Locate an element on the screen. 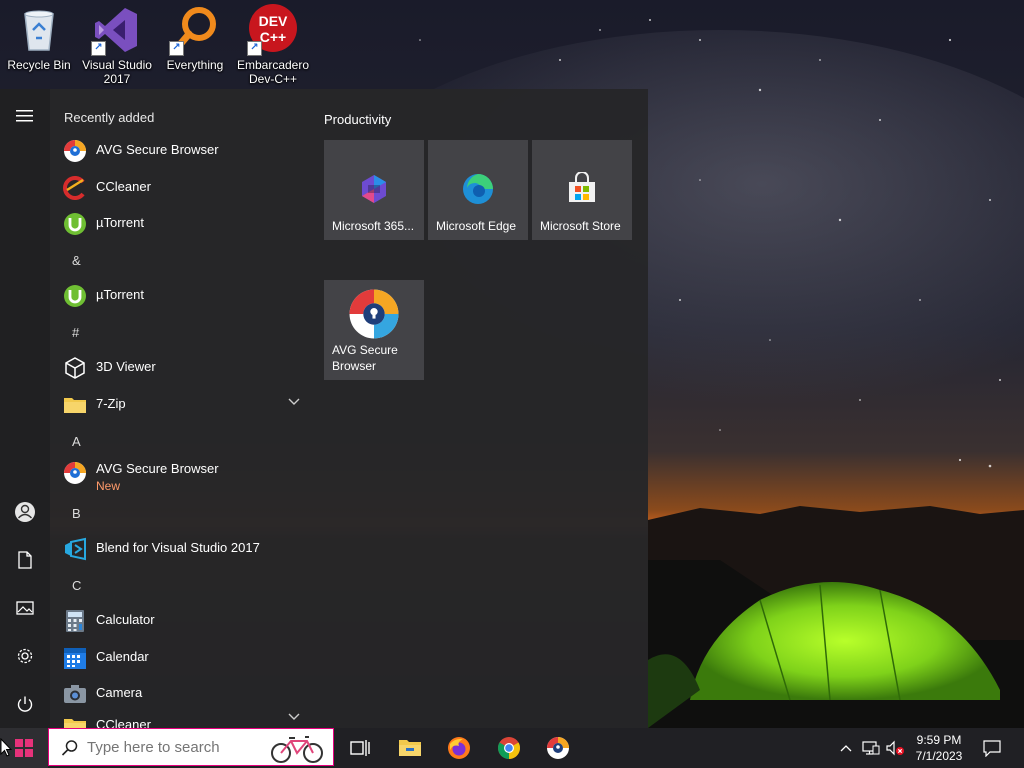 Image resolution: width=1024 pixels, height=768 pixels. mouse-cursor-icon is located at coordinates (6, 747).